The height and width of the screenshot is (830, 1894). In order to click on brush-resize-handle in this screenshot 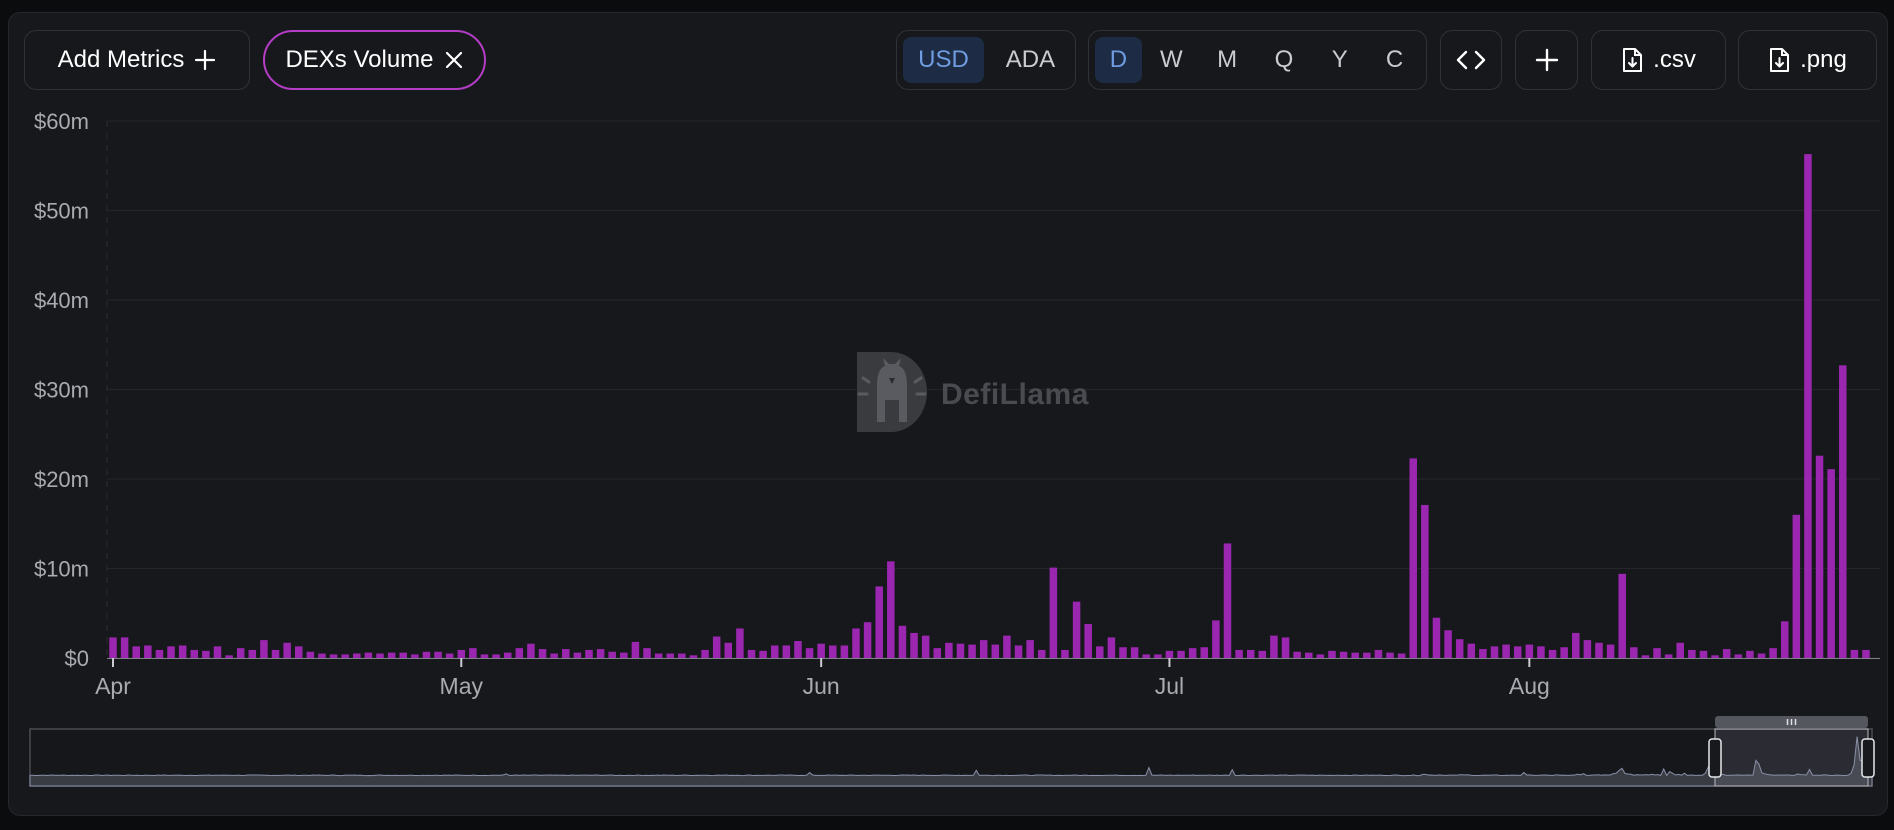, I will do `click(1715, 758)`.